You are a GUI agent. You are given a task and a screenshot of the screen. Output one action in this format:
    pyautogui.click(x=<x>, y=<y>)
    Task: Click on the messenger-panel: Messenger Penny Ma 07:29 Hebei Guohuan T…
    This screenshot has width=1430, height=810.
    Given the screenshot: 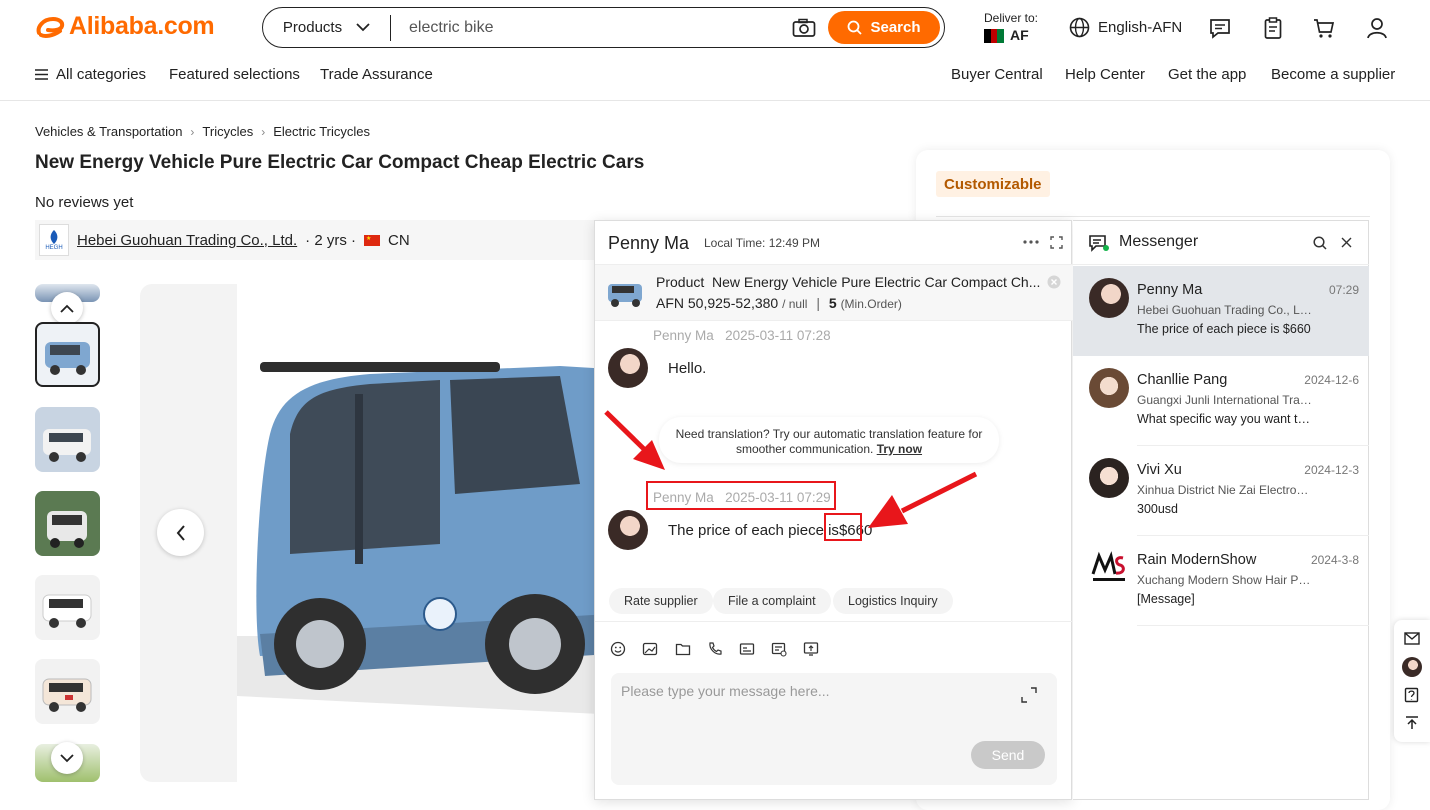 What is the action you would take?
    pyautogui.click(x=1221, y=510)
    